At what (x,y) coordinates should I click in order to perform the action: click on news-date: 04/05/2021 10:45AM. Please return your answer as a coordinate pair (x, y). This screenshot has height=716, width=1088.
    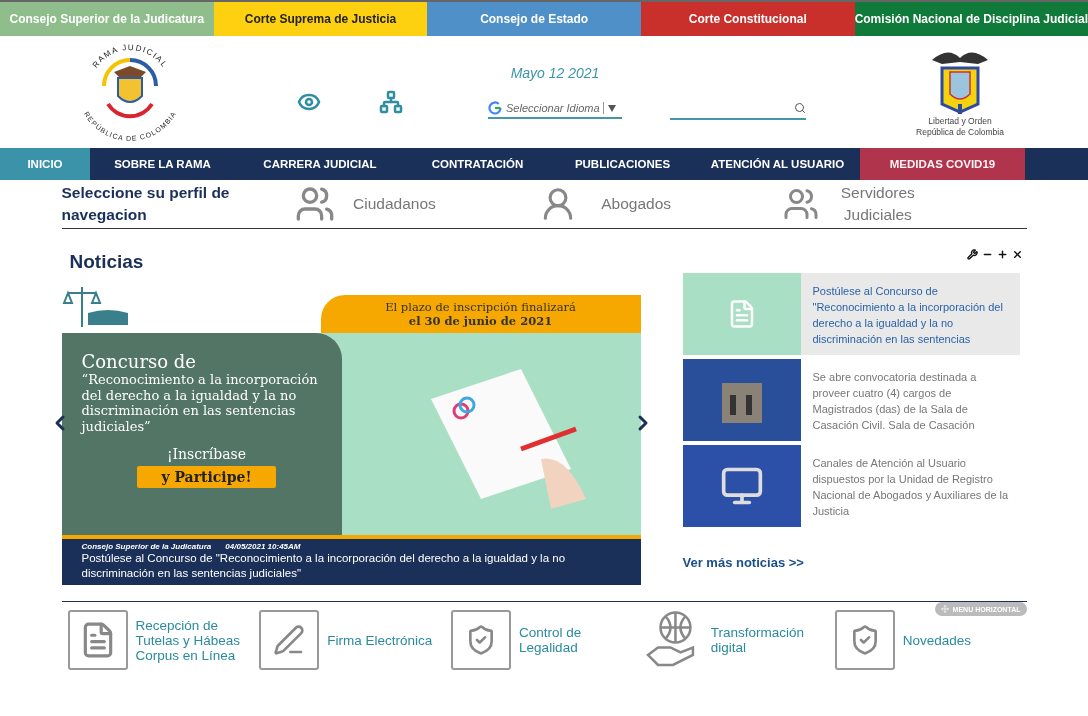
    Looking at the image, I should click on (263, 546).